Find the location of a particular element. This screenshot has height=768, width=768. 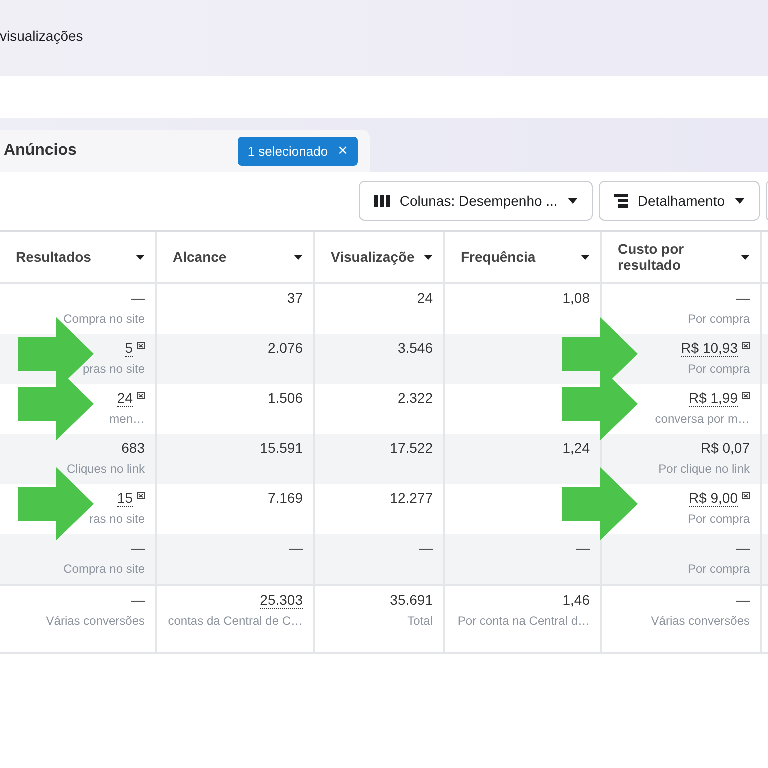

cell-value: 1,08 is located at coordinates (576, 298).